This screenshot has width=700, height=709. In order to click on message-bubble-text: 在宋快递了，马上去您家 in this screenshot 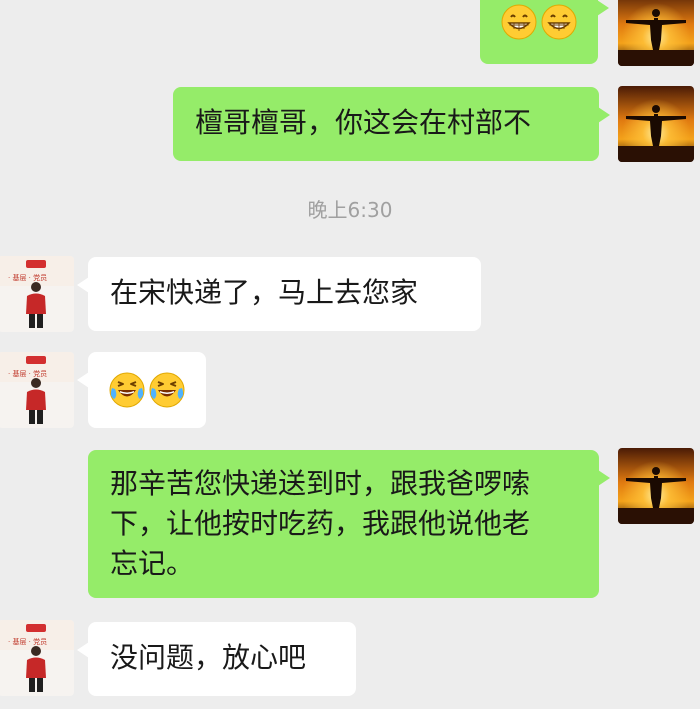, I will do `click(279, 294)`.